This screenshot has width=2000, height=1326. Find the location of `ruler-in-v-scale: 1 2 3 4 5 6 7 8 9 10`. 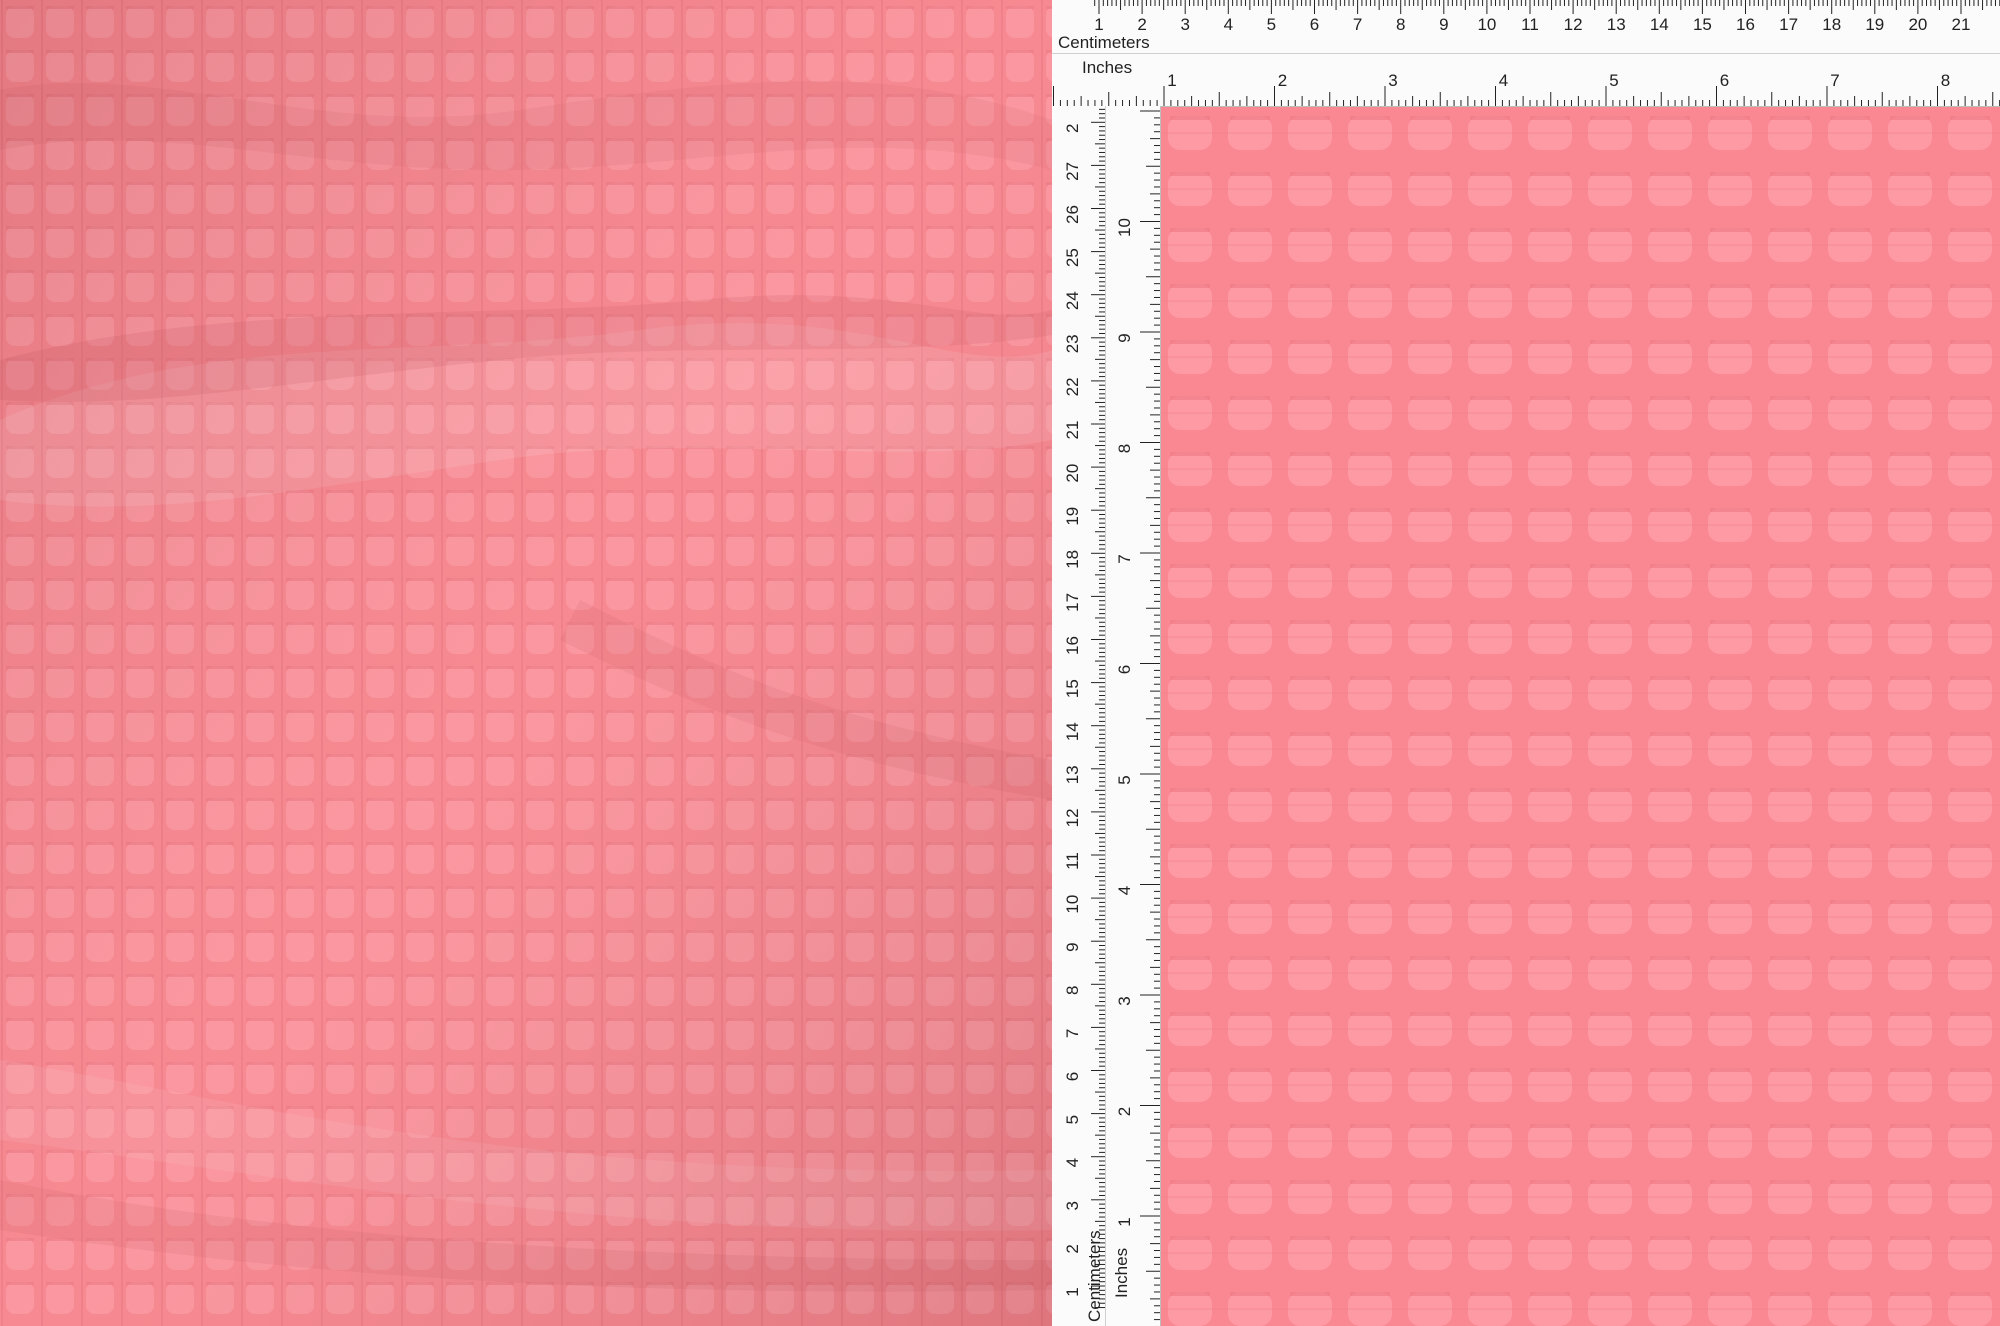

ruler-in-v-scale: 1 2 3 4 5 6 7 8 9 10 is located at coordinates (1137, 715).